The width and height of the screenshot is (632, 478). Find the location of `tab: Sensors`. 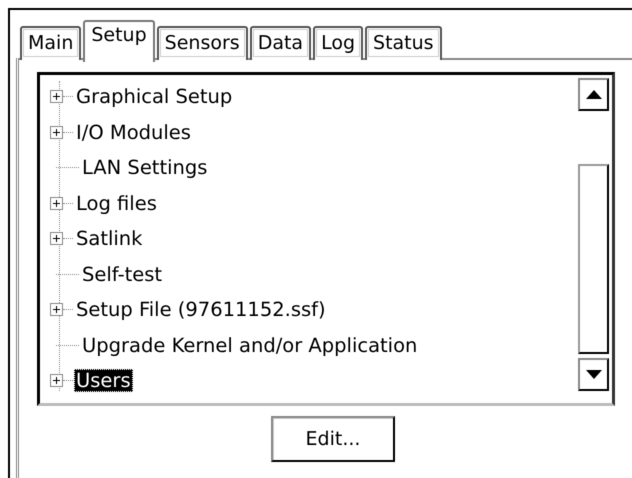

tab: Sensors is located at coordinates (202, 43).